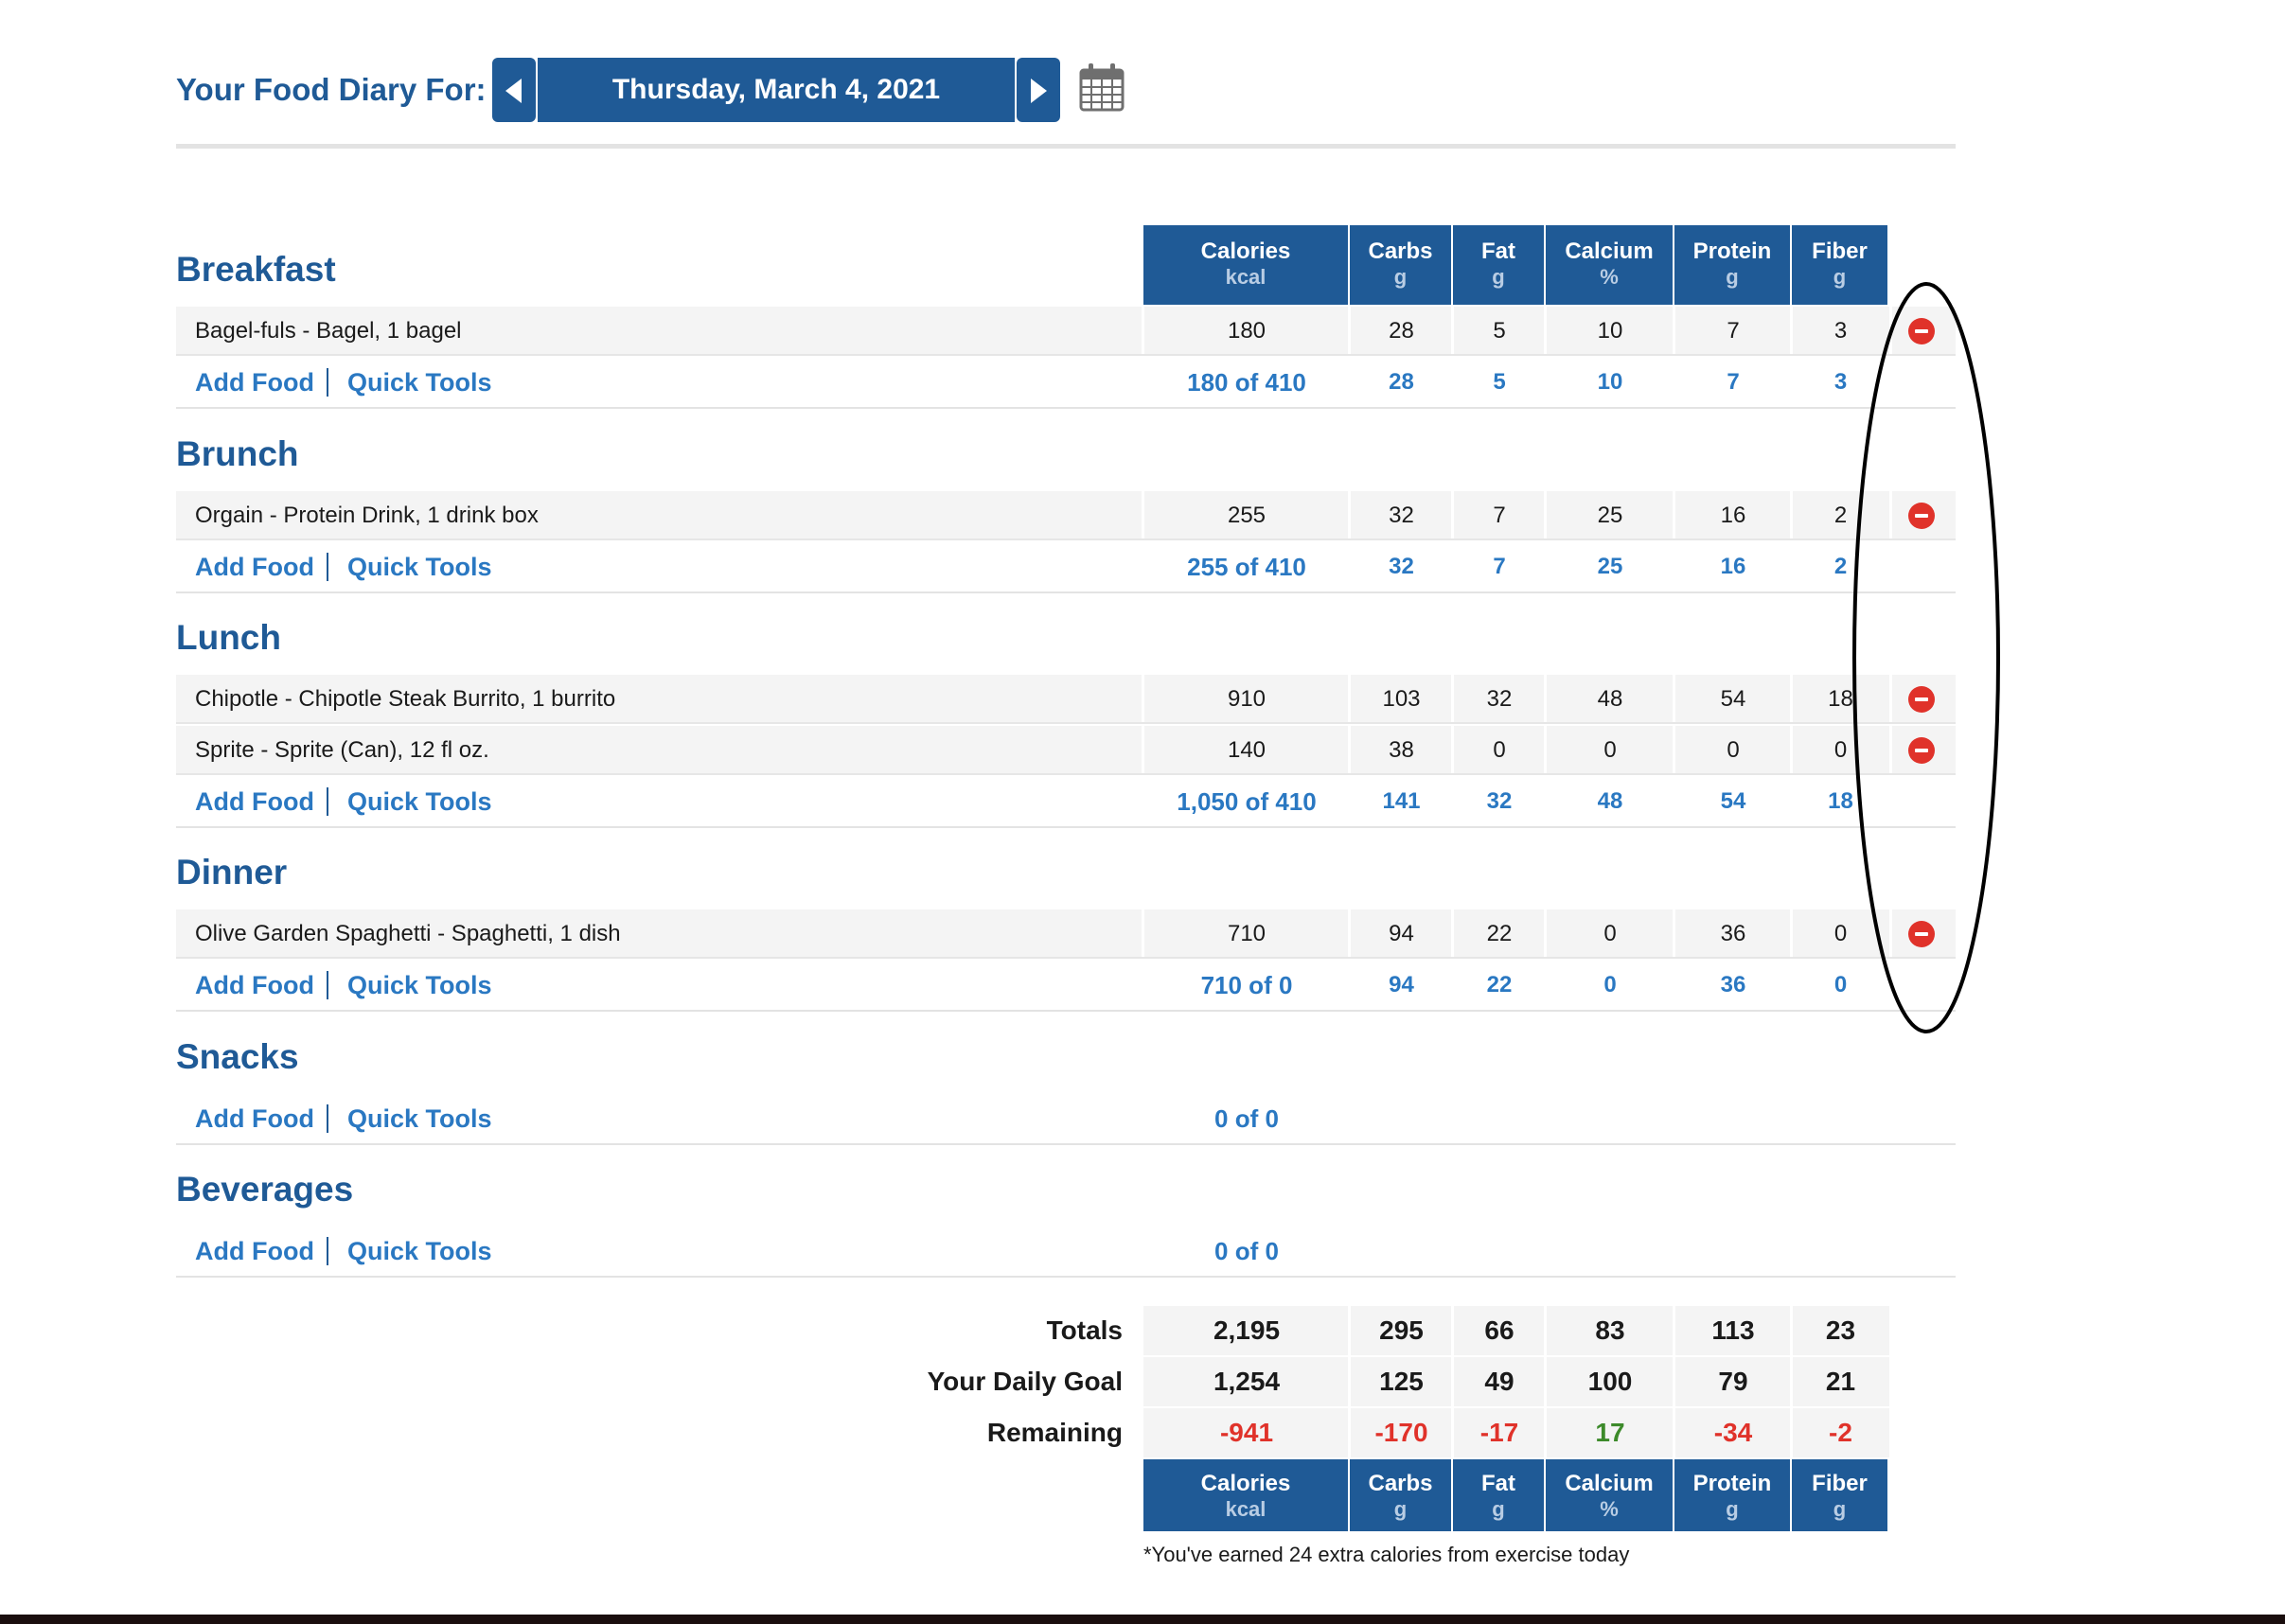 The image size is (2285, 1624). I want to click on meal-summary-calories: 710 of 0, so click(1246, 985).